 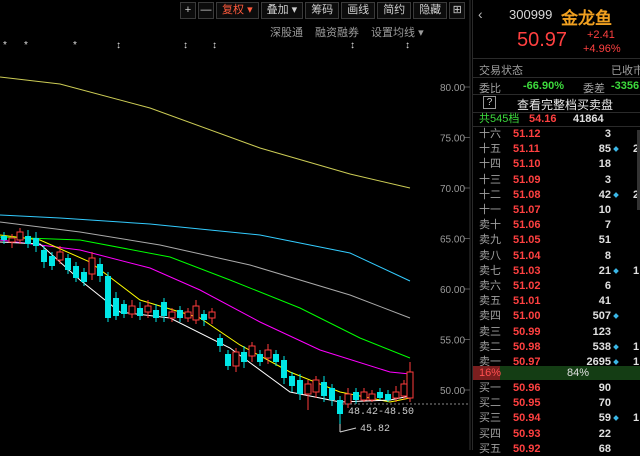 I want to click on low-pointer-line, so click(x=348, y=430).